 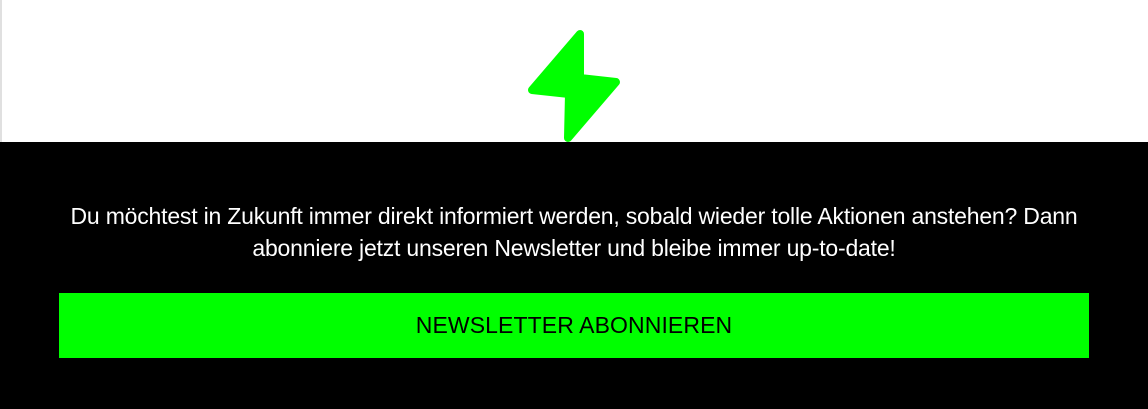 I want to click on lightning-bolt-icon, so click(x=574, y=86).